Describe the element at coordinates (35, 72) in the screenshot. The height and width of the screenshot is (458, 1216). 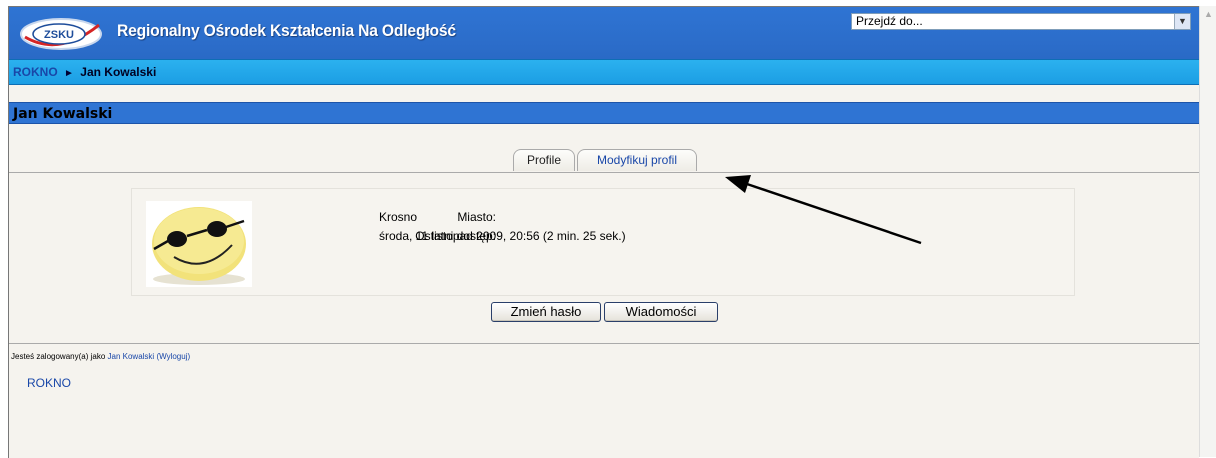
I see `breadcrumb-home-link: ROKNO` at that location.